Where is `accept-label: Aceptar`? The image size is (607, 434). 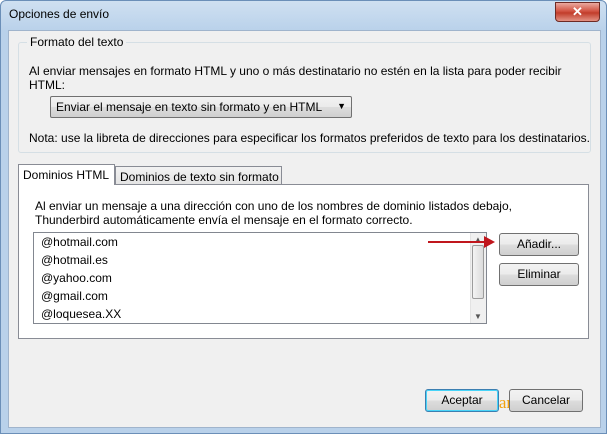
accept-label: Aceptar is located at coordinates (462, 400).